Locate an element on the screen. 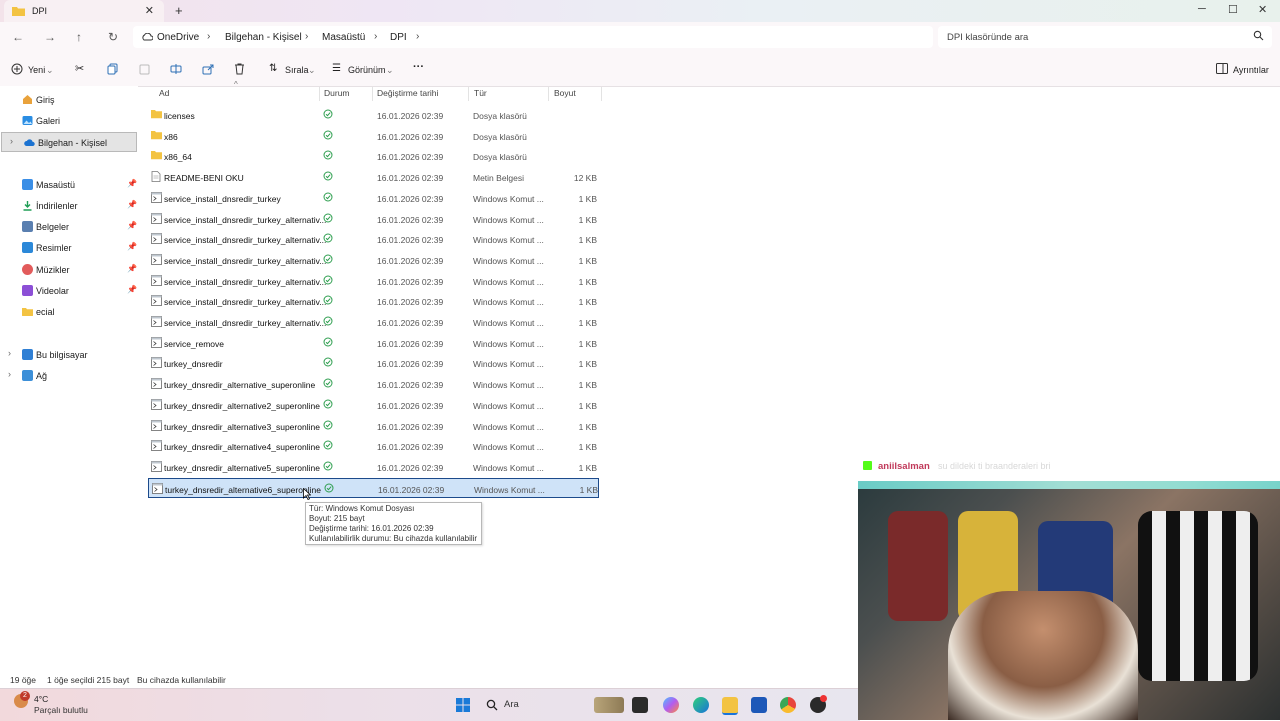  file-row: x86_64 16.01.2026 02:39 Dosya klasörü is located at coordinates (373, 156).